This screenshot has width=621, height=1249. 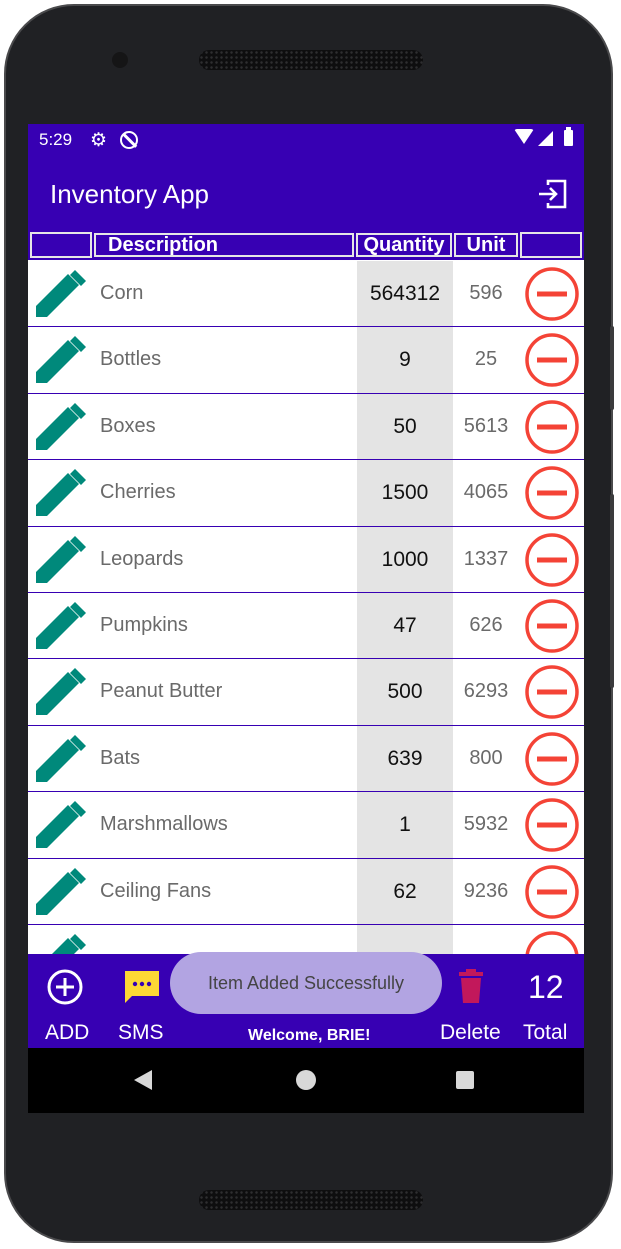 I want to click on header-description: Description, so click(x=224, y=245).